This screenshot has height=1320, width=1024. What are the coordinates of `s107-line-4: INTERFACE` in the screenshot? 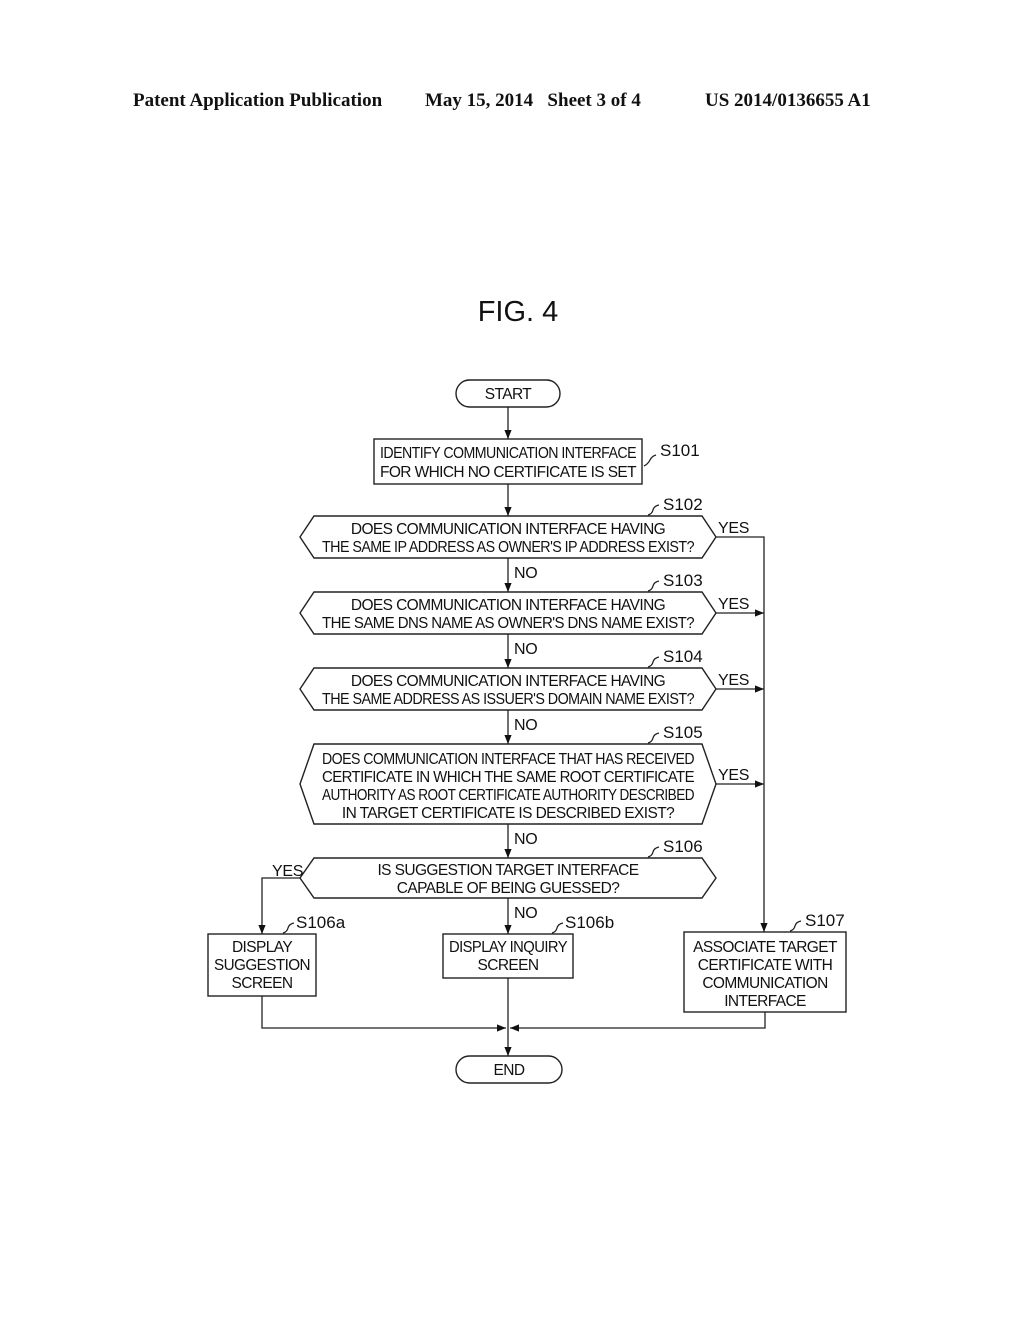 It's located at (765, 1001).